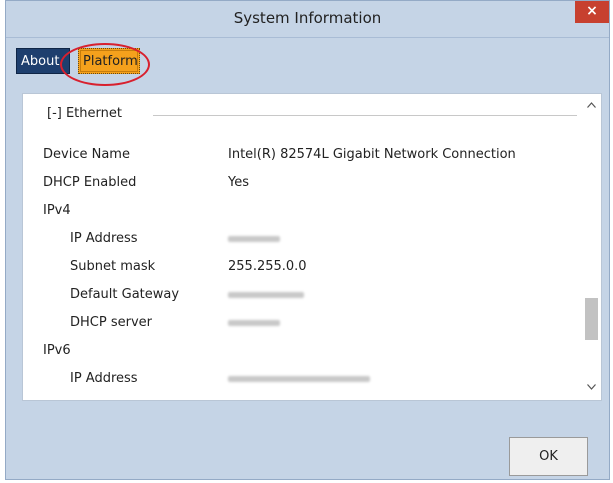 The image size is (613, 483). What do you see at coordinates (250, 396) in the screenshot?
I see `row-value: 0.0.0.0` at bounding box center [250, 396].